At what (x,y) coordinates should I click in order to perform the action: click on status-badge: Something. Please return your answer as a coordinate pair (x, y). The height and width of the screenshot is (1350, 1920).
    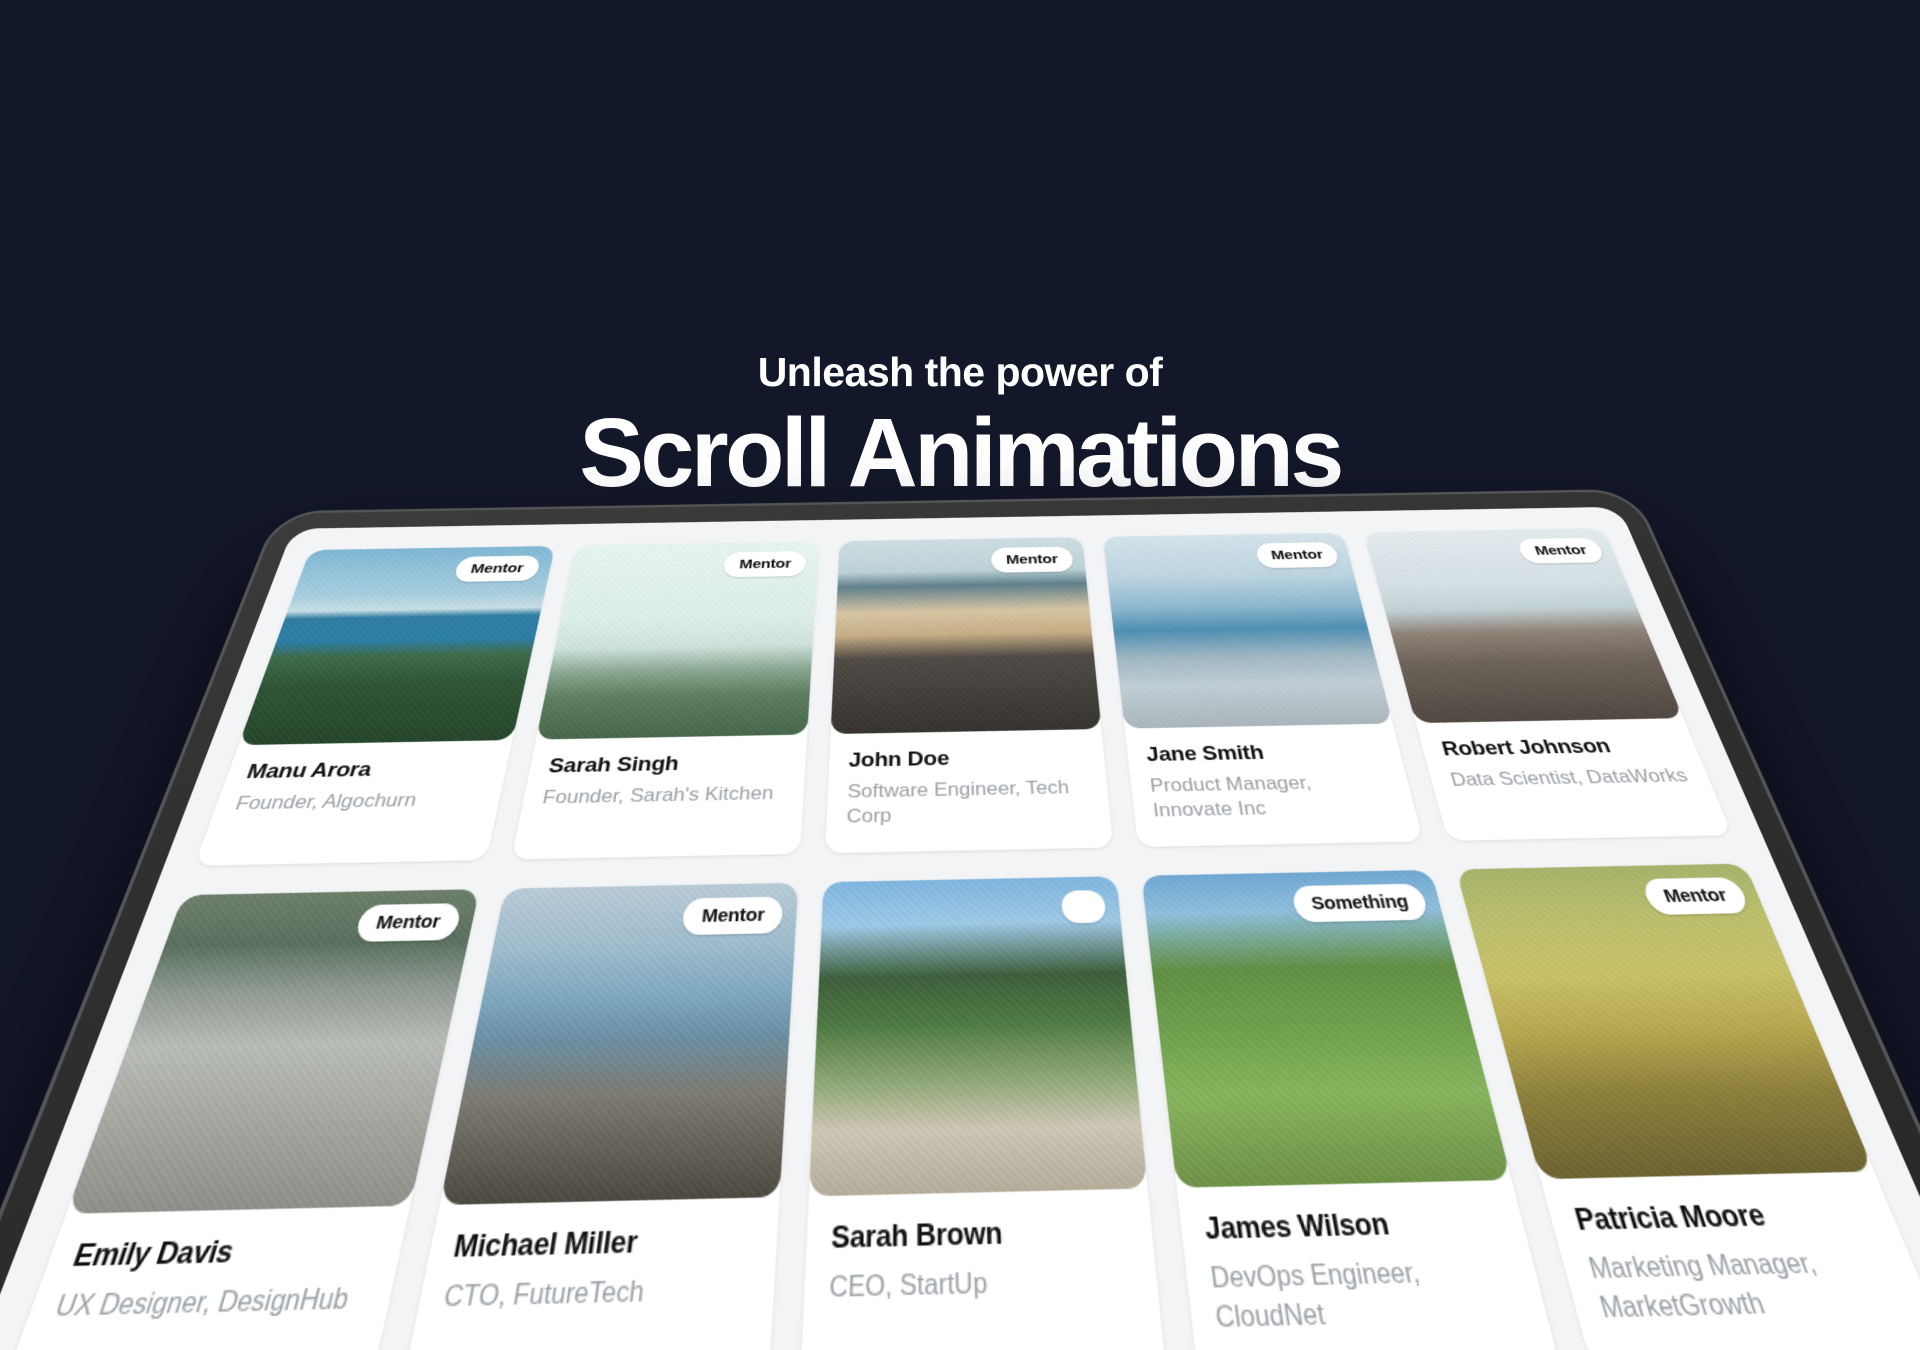
    Looking at the image, I should click on (1360, 903).